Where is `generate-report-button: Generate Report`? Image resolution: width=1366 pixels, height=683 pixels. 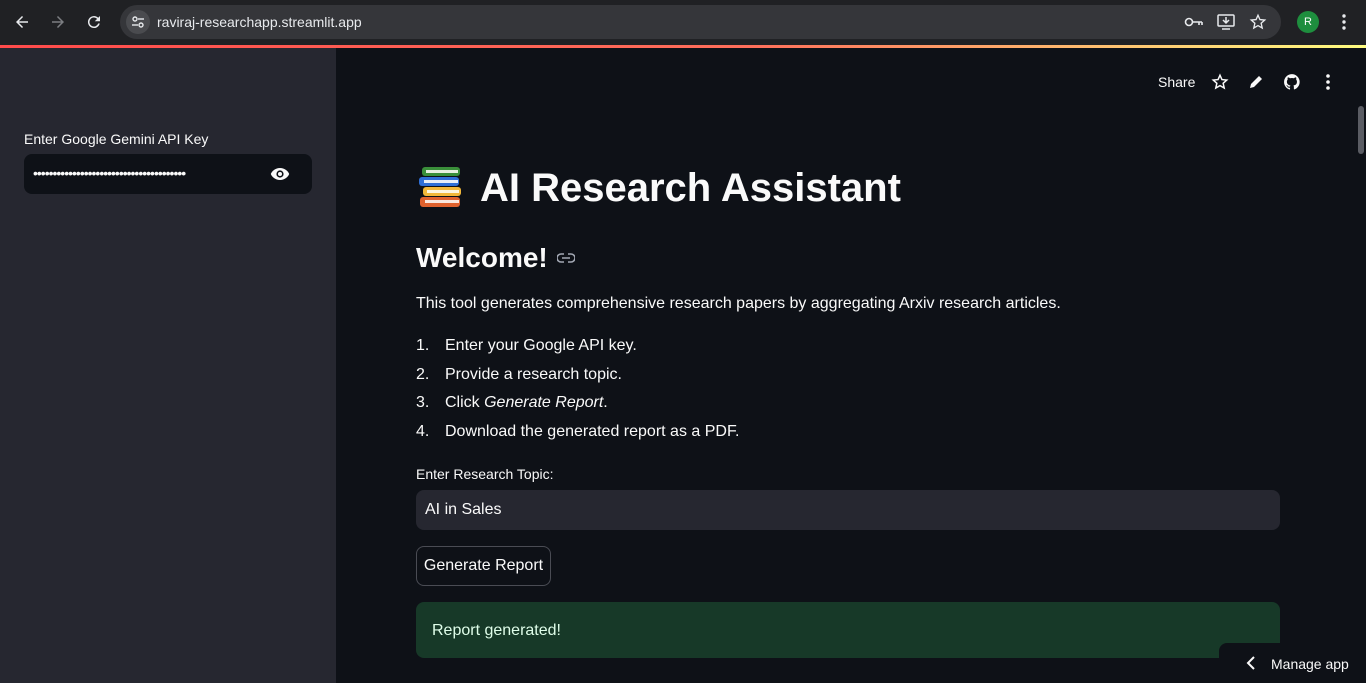 generate-report-button: Generate Report is located at coordinates (483, 566).